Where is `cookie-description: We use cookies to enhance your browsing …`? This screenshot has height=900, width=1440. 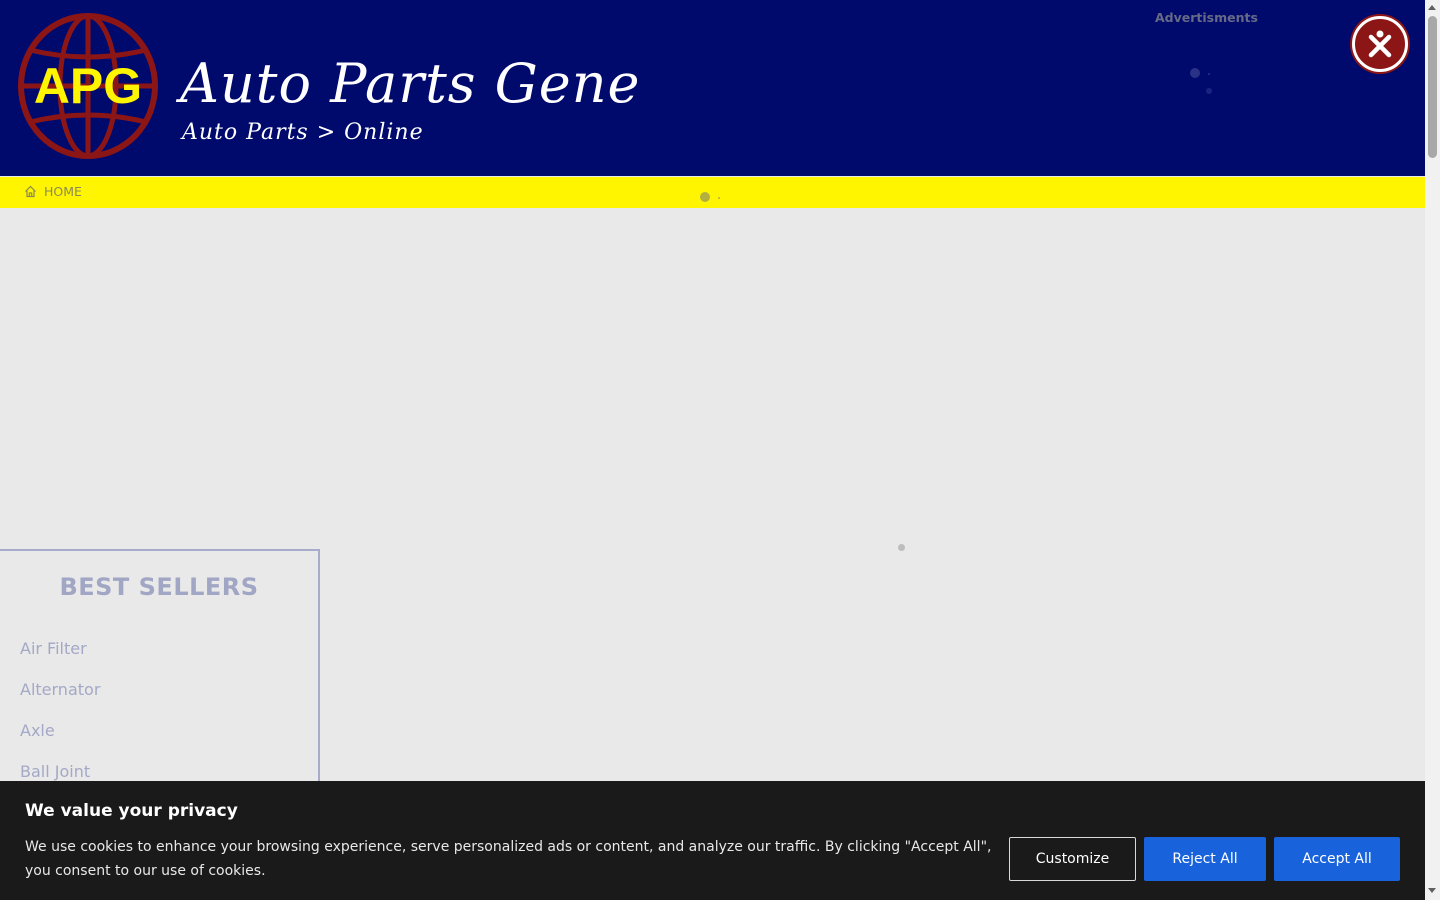
cookie-description: We use cookies to enhance your browsing … is located at coordinates (508, 859).